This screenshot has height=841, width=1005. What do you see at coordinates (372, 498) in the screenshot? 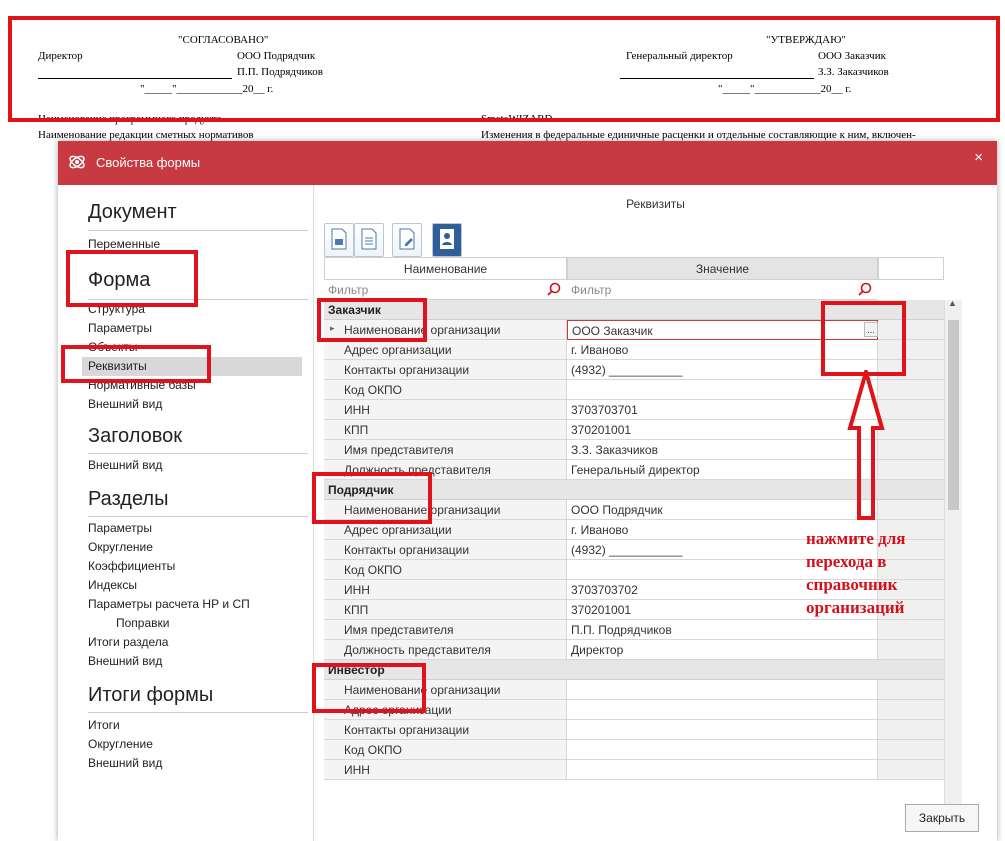
I see `highlight-contractor-group` at bounding box center [372, 498].